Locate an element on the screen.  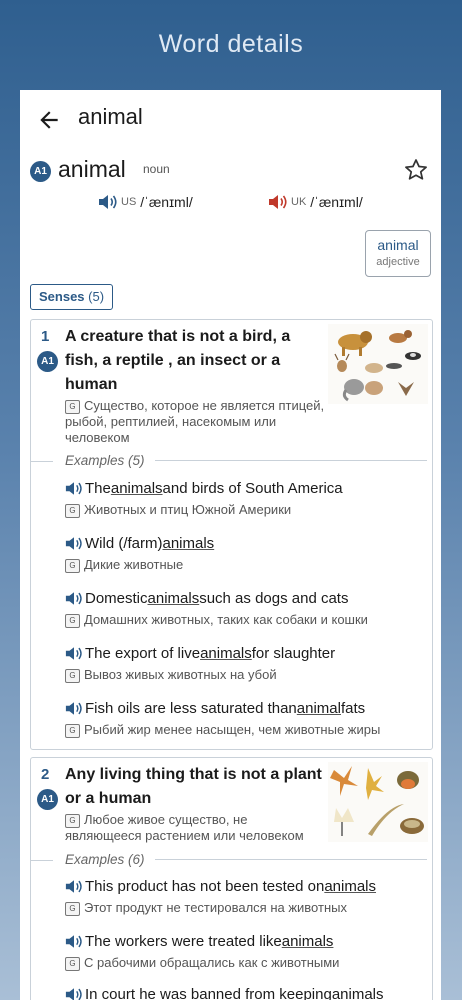
example-text: In court he was banned from keeping is located at coordinates (208, 993).